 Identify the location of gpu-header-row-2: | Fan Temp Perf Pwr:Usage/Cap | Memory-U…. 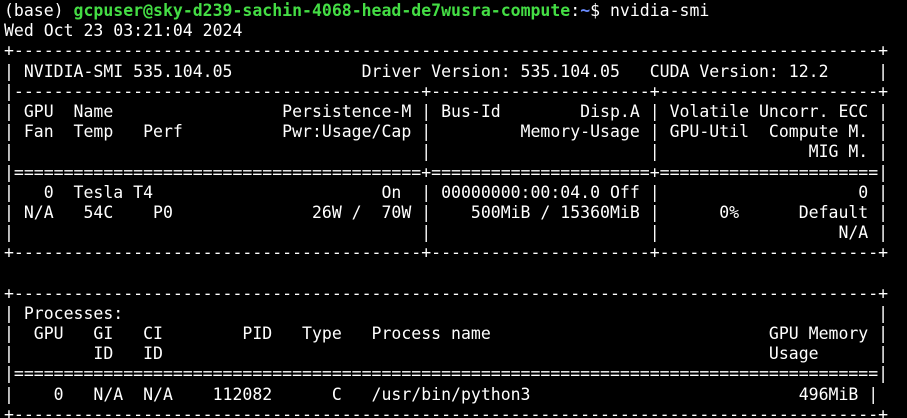
(446, 132).